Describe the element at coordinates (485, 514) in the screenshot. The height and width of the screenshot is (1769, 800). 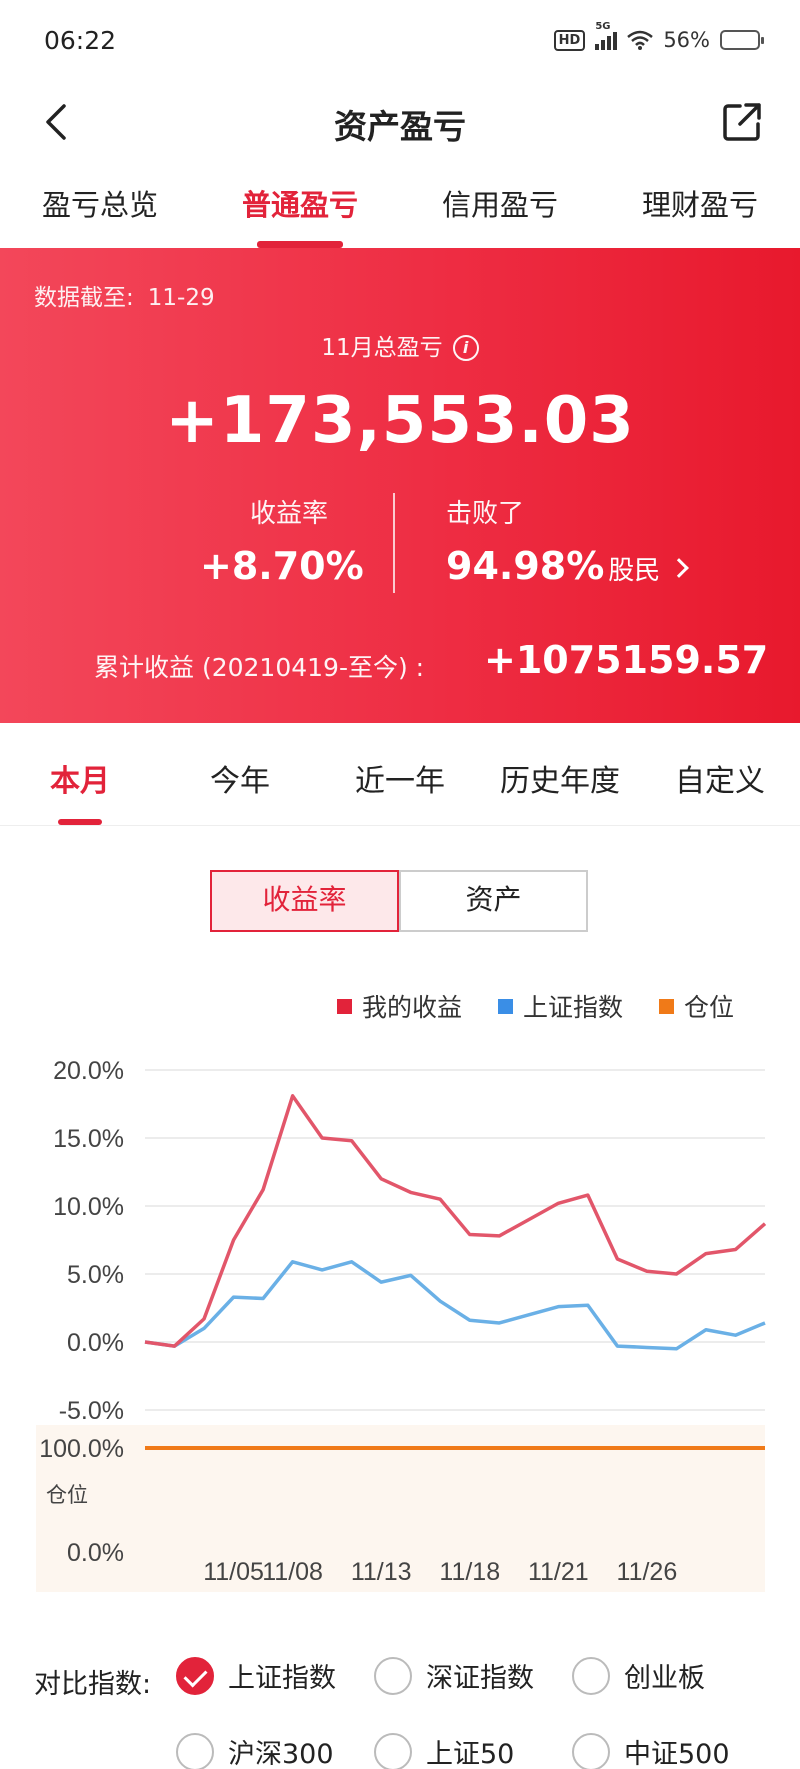
I see `beat-label: 击败了` at that location.